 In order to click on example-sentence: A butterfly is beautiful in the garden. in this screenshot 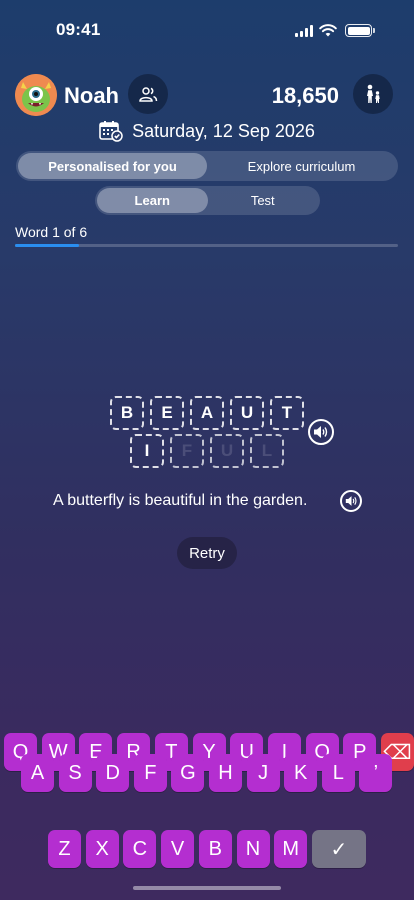, I will do `click(180, 500)`.